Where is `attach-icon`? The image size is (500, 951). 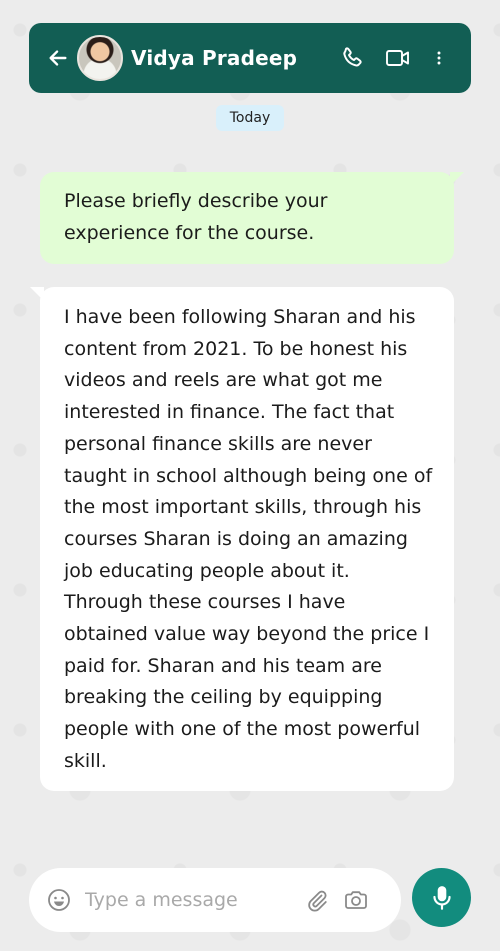
attach-icon is located at coordinates (317, 900).